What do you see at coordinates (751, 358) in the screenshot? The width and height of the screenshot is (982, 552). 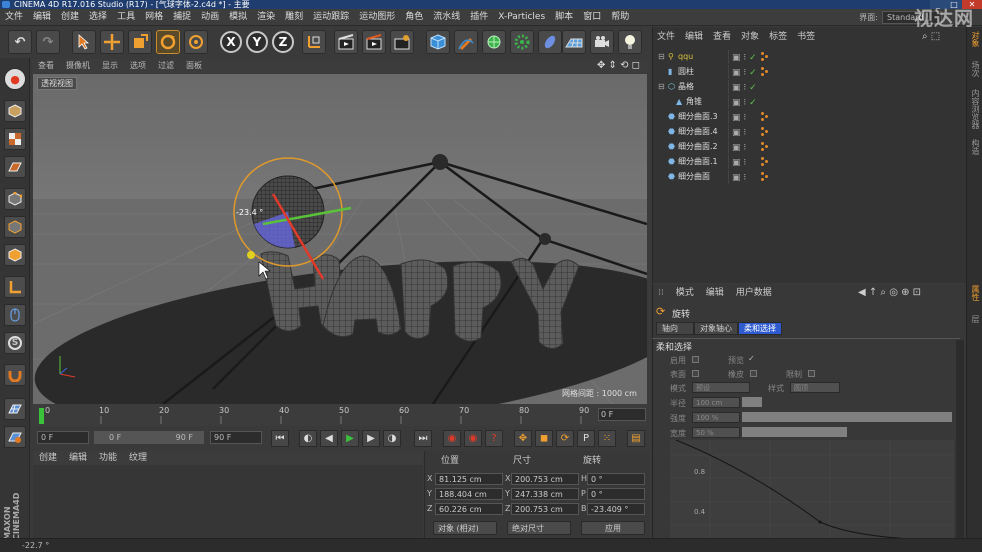 I see `preview-check-icon: ✓` at bounding box center [751, 358].